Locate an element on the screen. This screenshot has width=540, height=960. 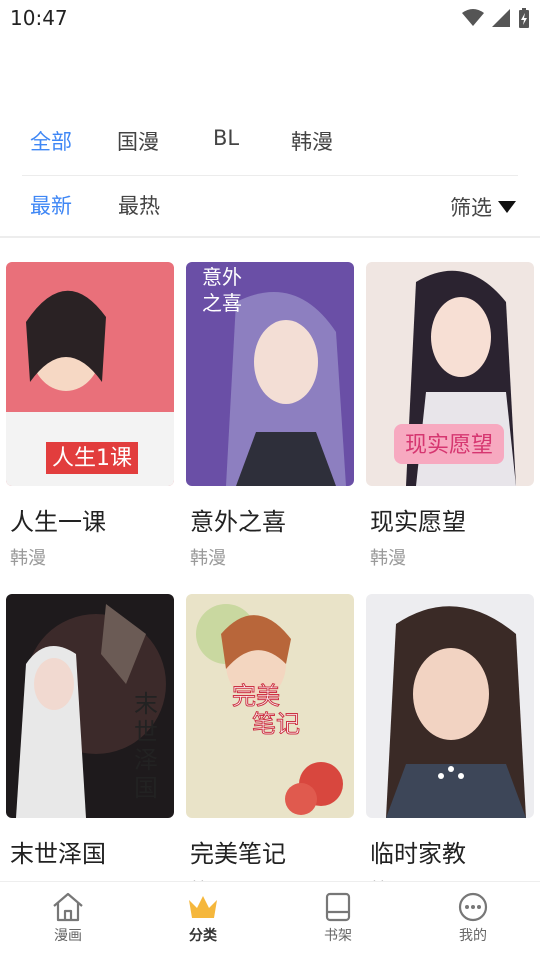
comic-card: 末 世 泽 国 末世泽国 国漫 is located at coordinates (90, 747).